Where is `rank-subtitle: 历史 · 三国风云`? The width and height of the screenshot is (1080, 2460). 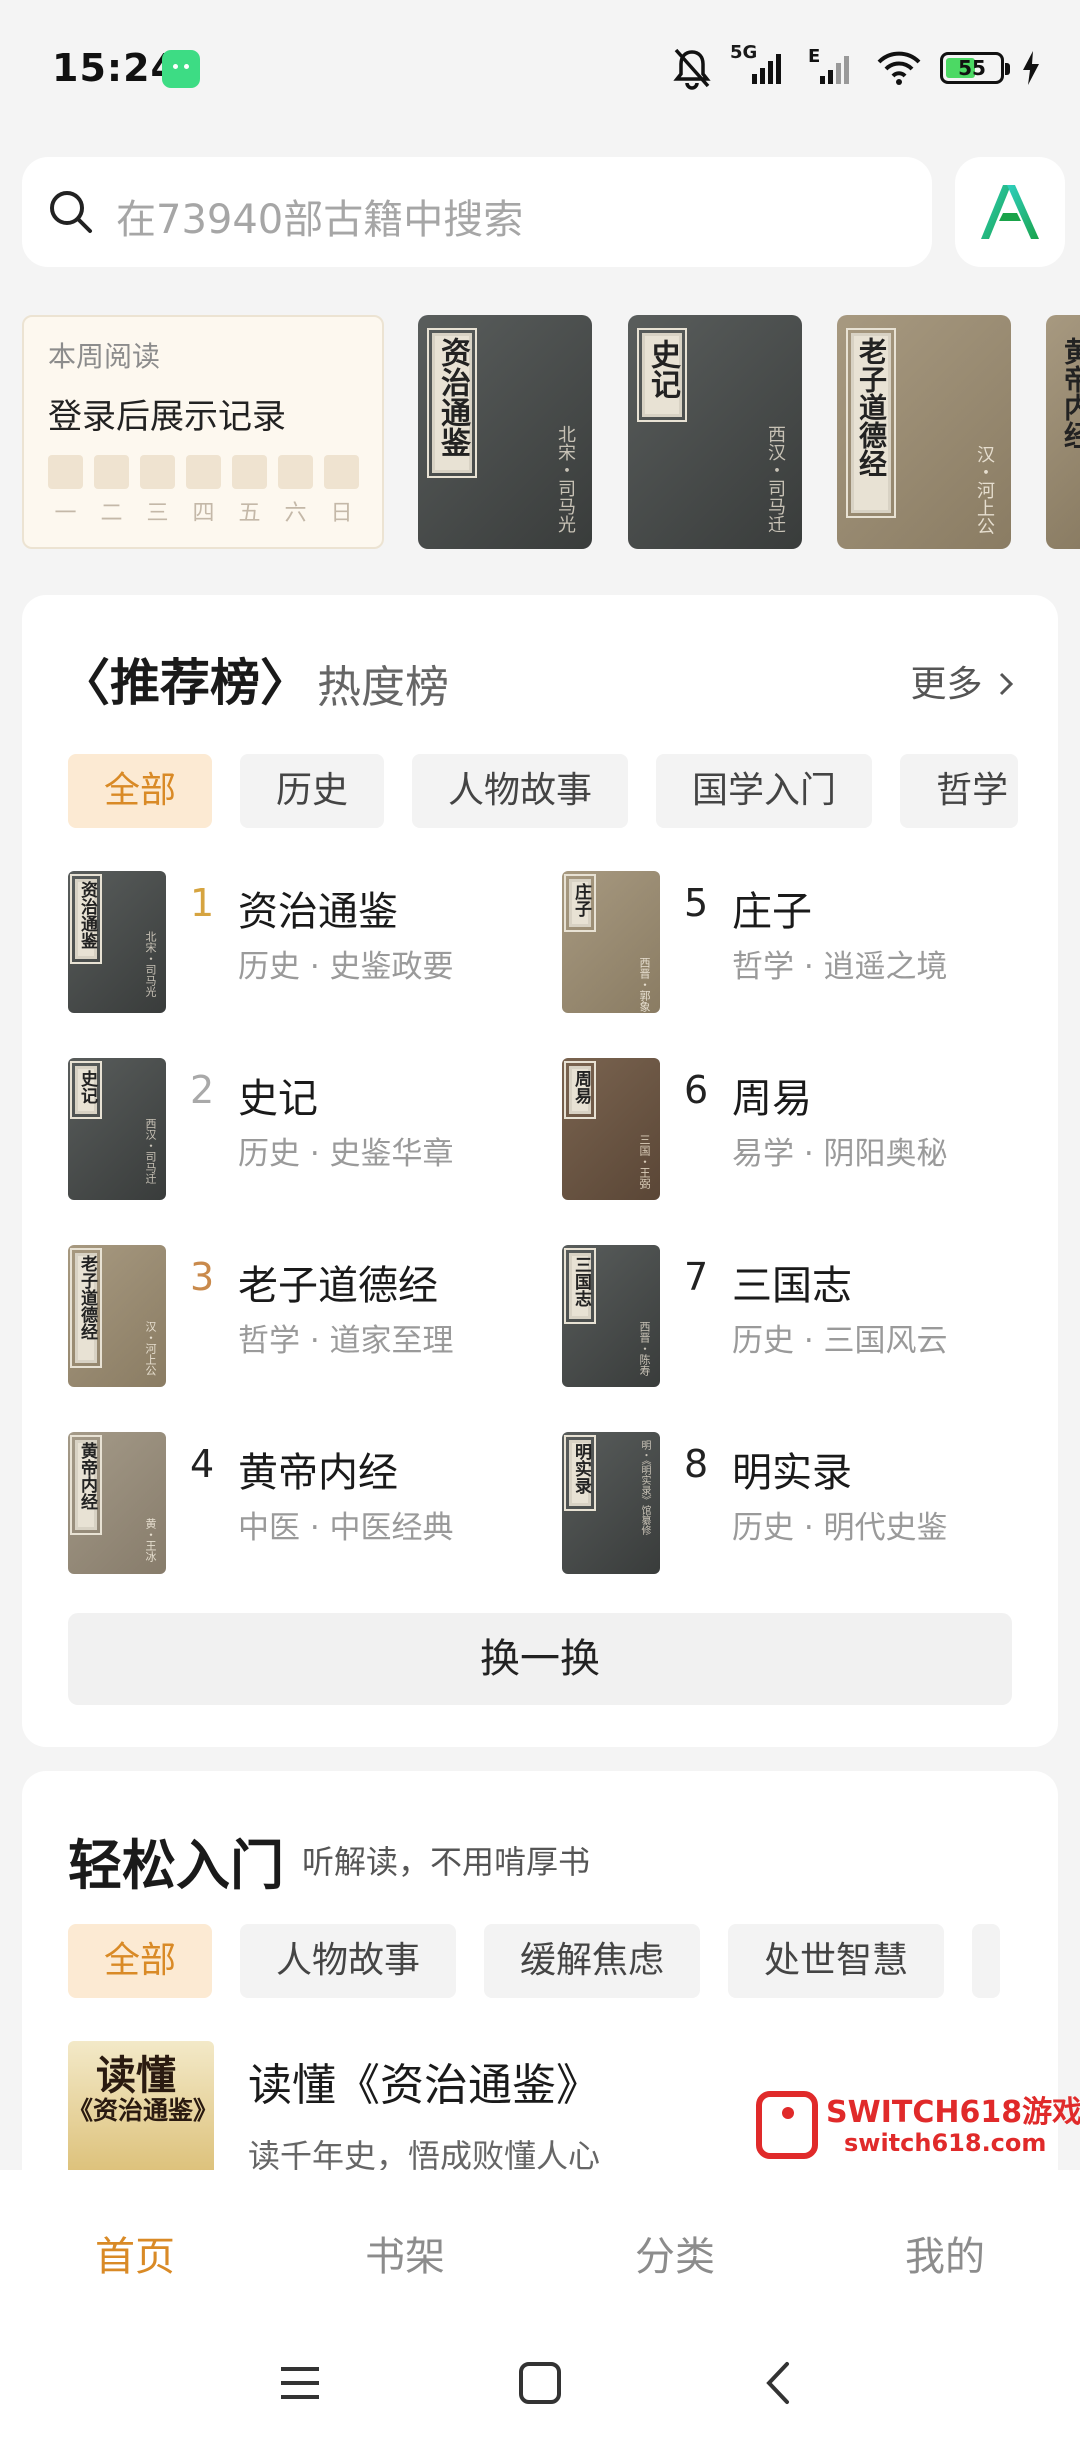
rank-subtitle: 历史 · 三国风云 is located at coordinates (840, 1341).